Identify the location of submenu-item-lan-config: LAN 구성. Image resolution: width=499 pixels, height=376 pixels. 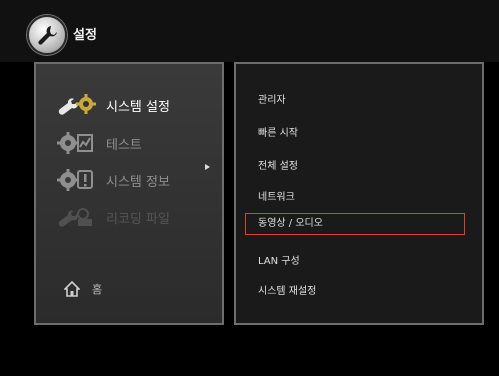
(279, 259).